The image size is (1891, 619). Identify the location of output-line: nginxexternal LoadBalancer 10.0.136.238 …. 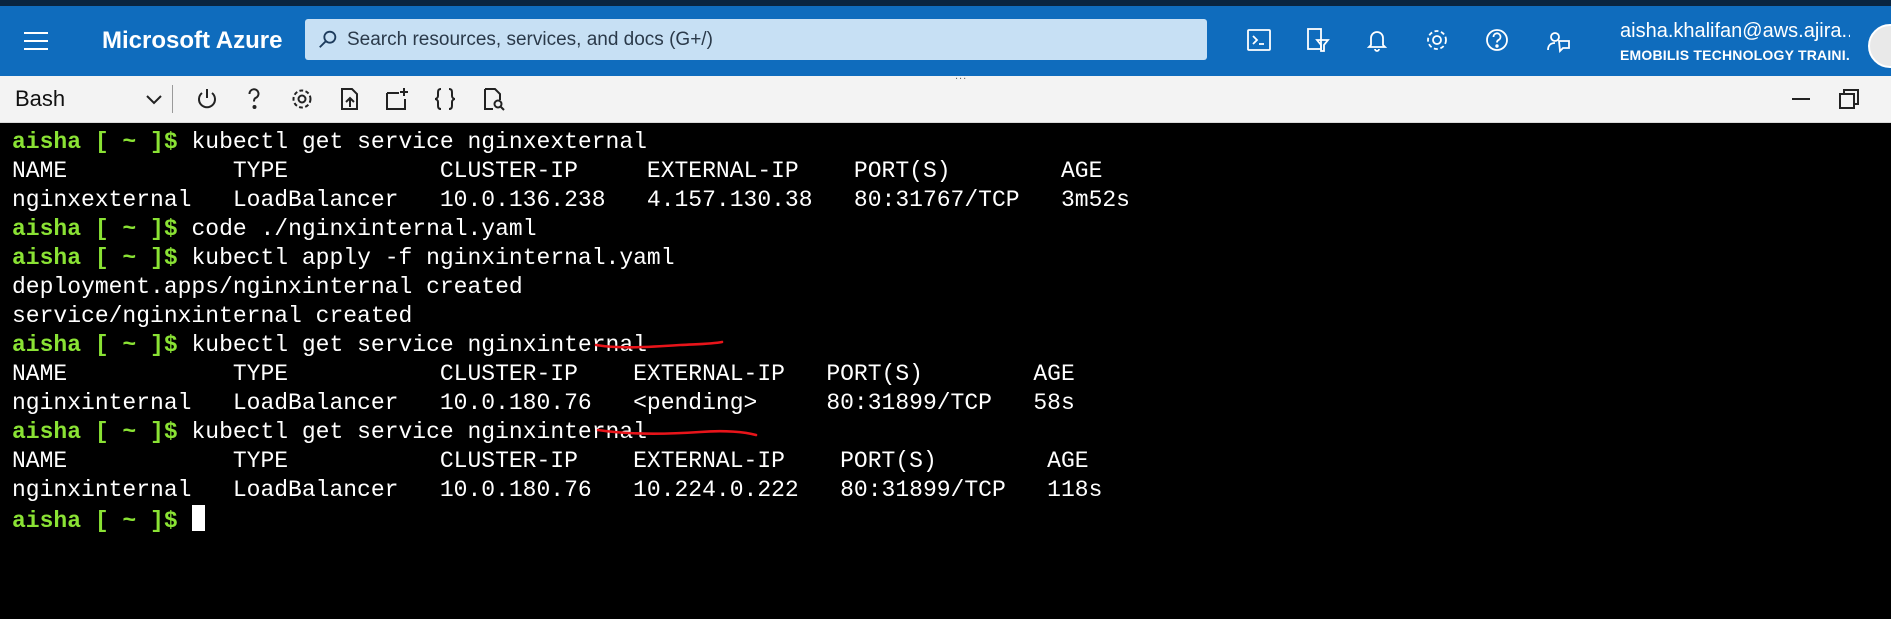
(571, 200).